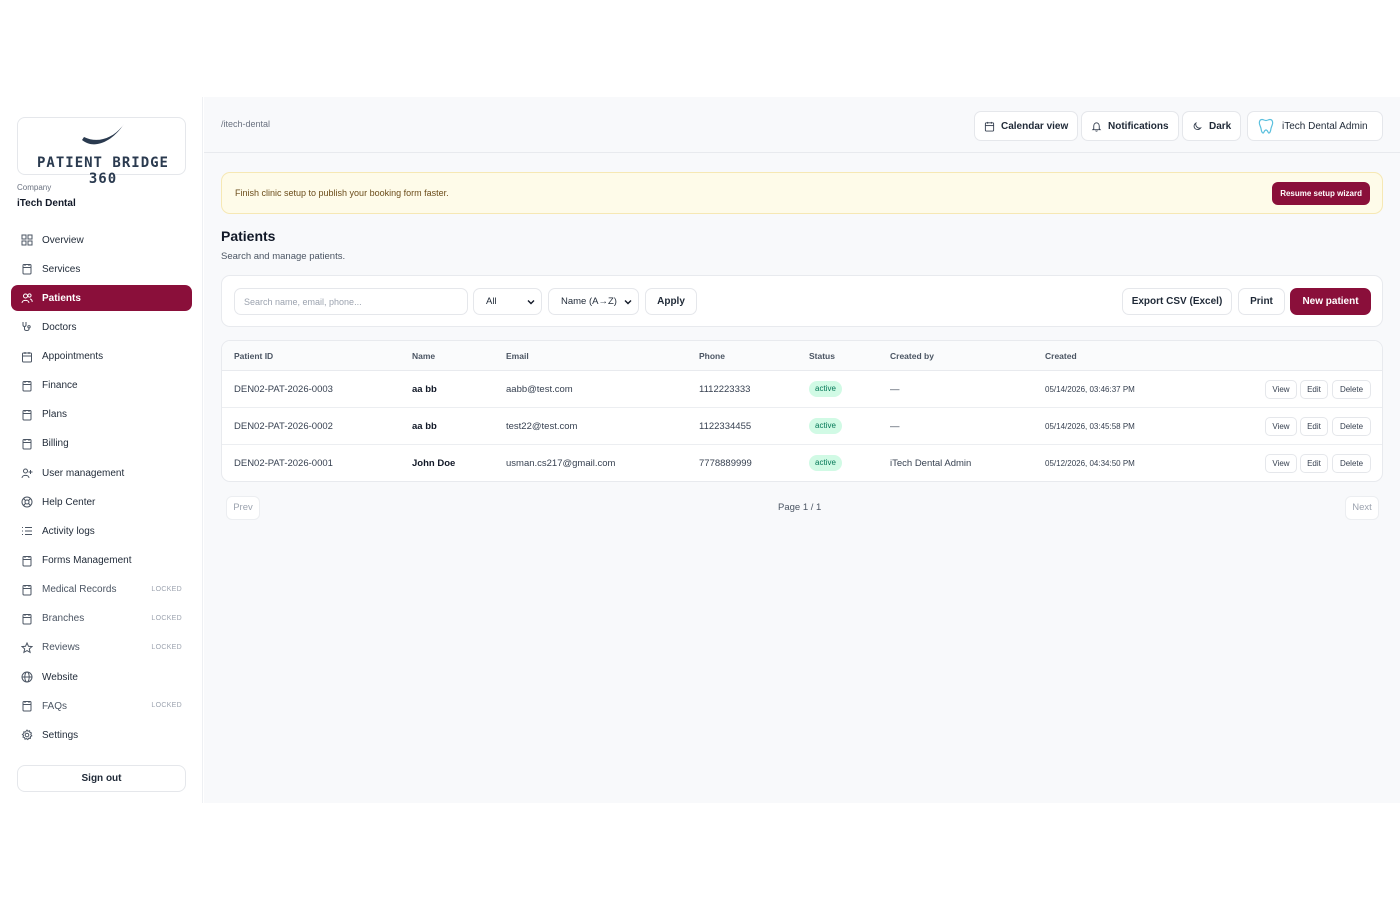 This screenshot has width=1400, height=900. What do you see at coordinates (800, 507) in the screenshot?
I see `page-indicator: Page 1 / 1` at bounding box center [800, 507].